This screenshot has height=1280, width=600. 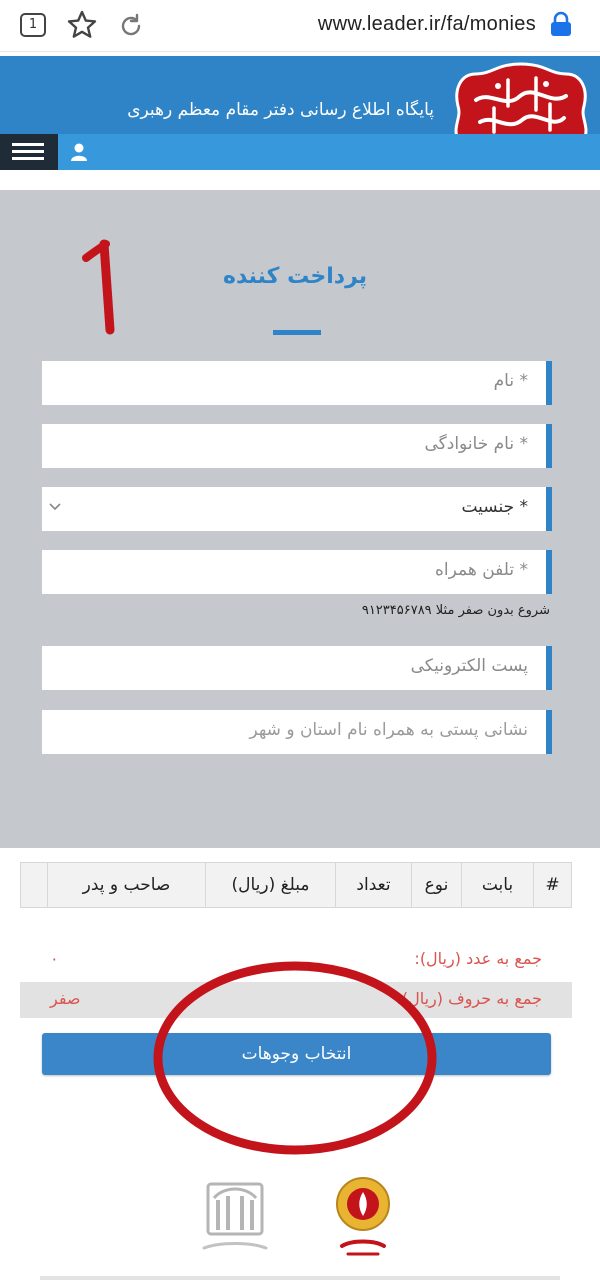 I want to click on total-words-row: جمع به حروف (ریال): صفر, so click(x=296, y=1000).